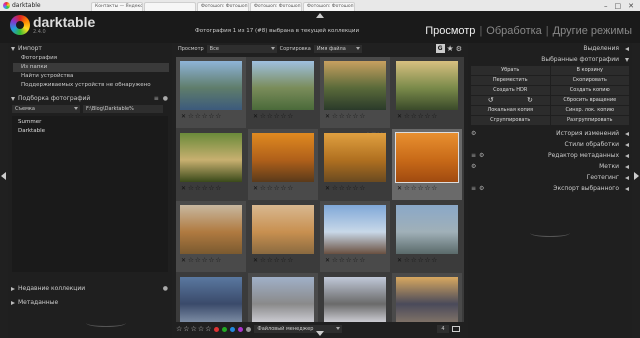 The height and width of the screenshot is (338, 640). Describe the element at coordinates (513, 31) in the screenshot. I see `view-darkroom: Обработка` at that location.